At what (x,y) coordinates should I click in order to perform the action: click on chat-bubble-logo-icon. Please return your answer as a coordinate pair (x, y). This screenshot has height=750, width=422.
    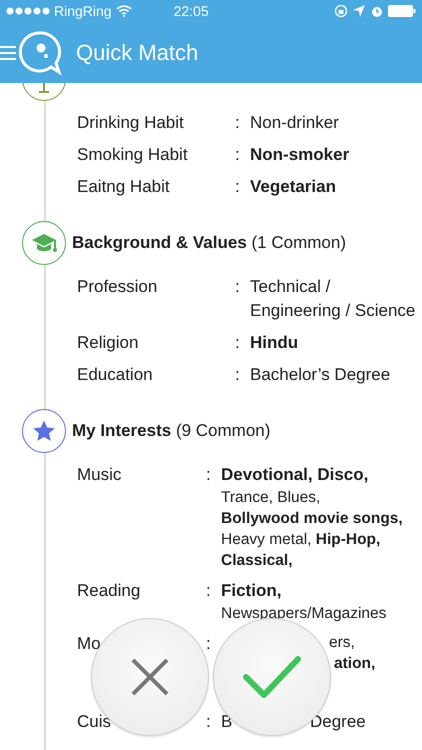
    Looking at the image, I should click on (39, 53).